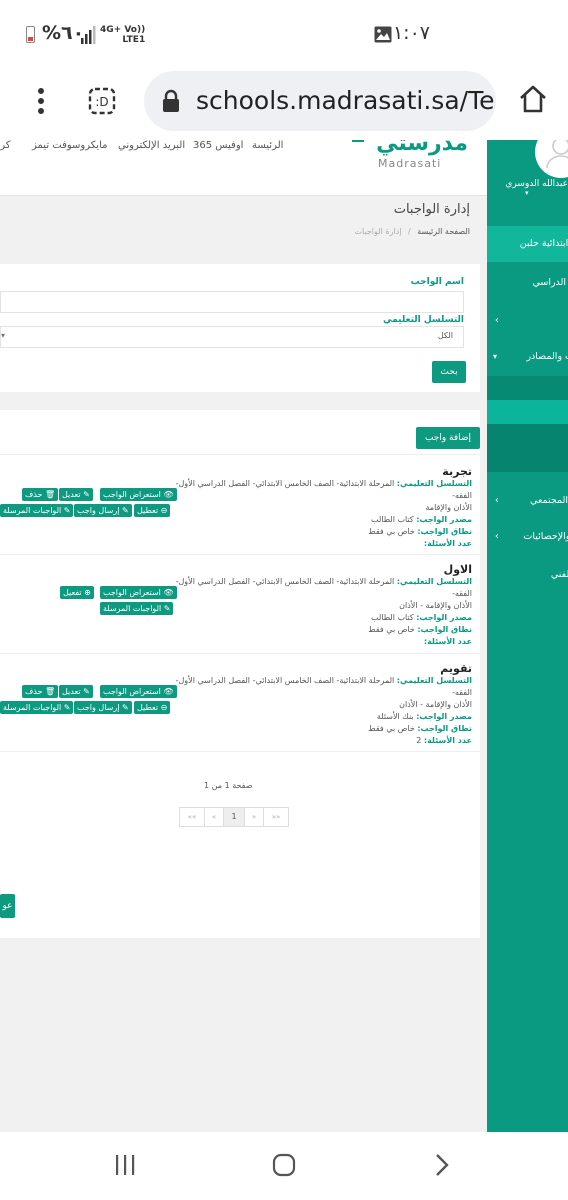  I want to click on pagination-current: 1, so click(234, 817).